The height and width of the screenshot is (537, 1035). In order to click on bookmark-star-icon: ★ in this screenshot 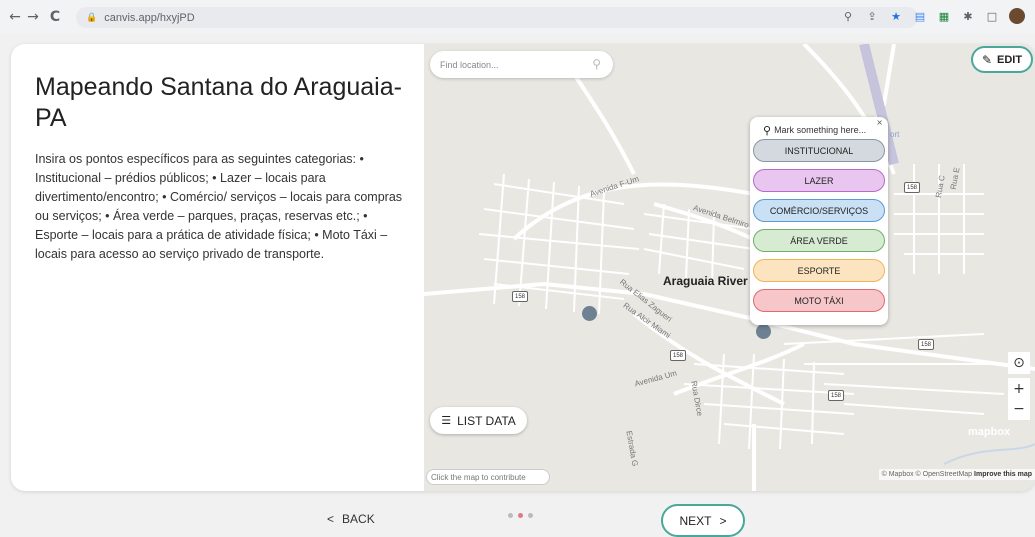, I will do `click(896, 16)`.